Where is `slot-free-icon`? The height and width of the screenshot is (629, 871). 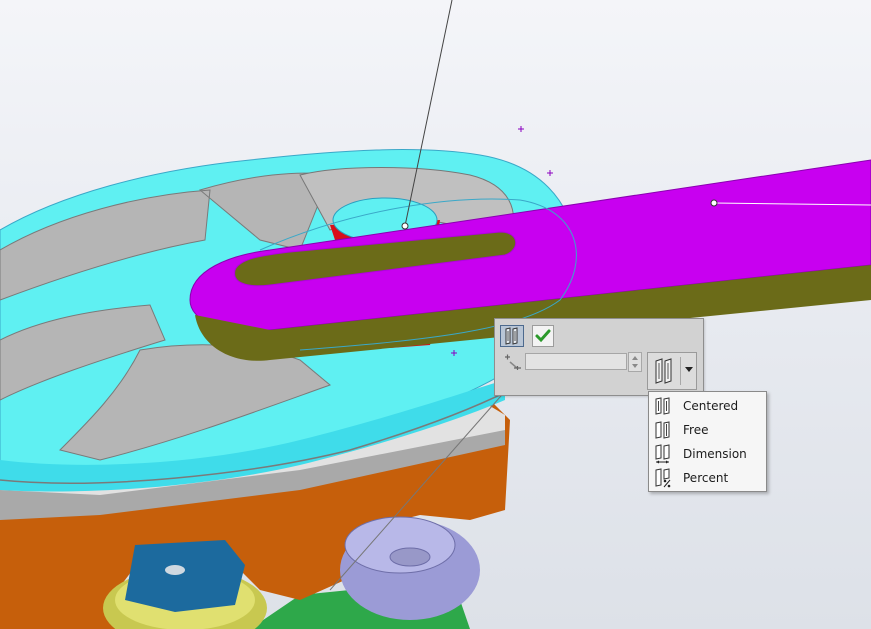
slot-free-icon is located at coordinates (662, 430).